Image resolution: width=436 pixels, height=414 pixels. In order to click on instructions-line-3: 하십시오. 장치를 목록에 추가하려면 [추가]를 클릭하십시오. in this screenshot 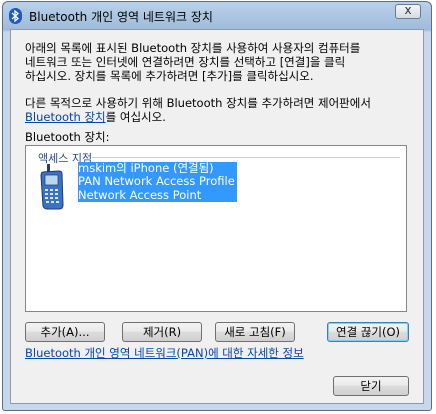, I will do `click(169, 76)`.